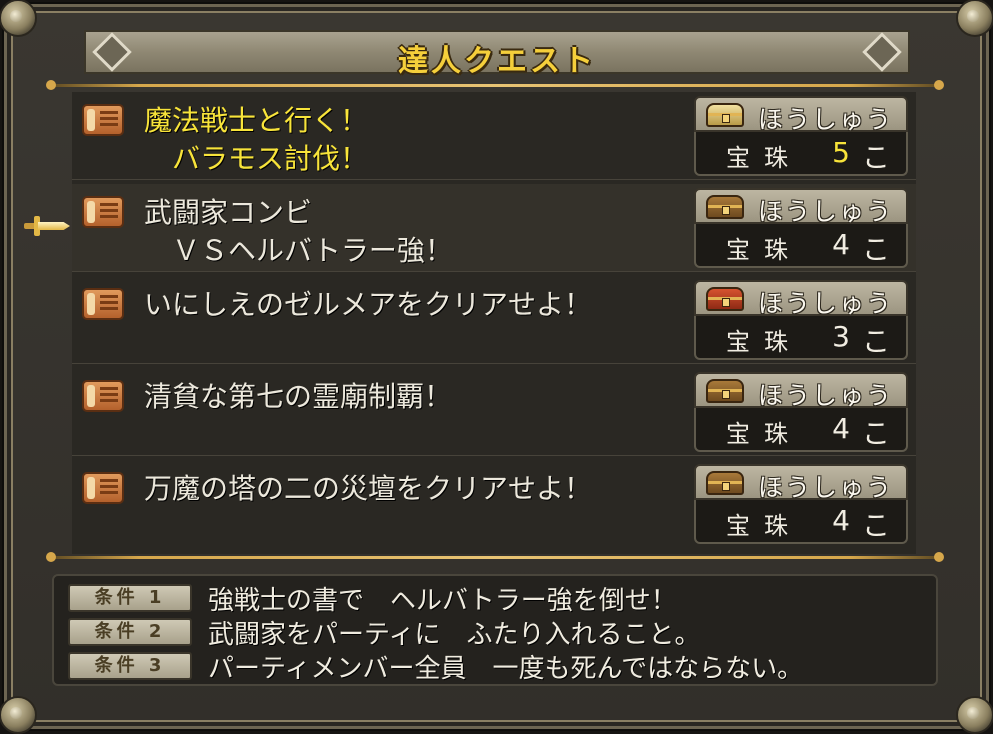  What do you see at coordinates (841, 336) in the screenshot?
I see `reward-count: 3` at bounding box center [841, 336].